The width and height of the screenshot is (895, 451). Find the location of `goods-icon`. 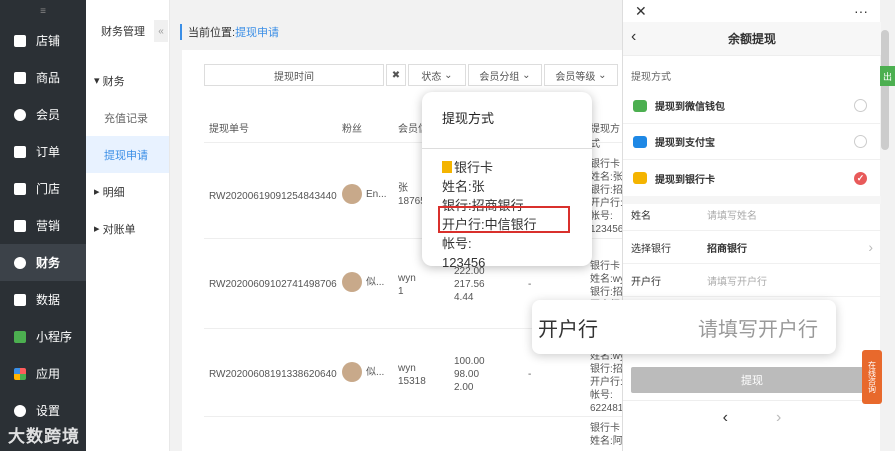

goods-icon is located at coordinates (20, 77).